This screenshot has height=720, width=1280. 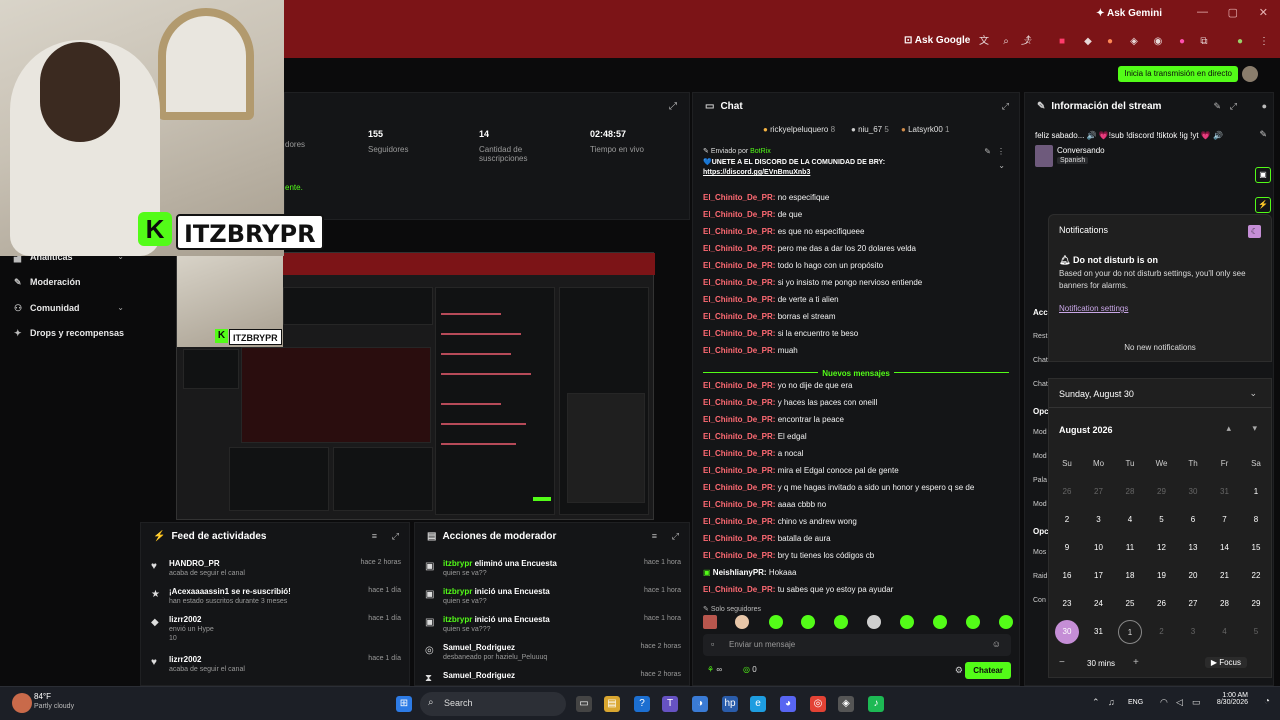 What do you see at coordinates (1130, 576) in the screenshot?
I see `calendar-day: 18` at bounding box center [1130, 576].